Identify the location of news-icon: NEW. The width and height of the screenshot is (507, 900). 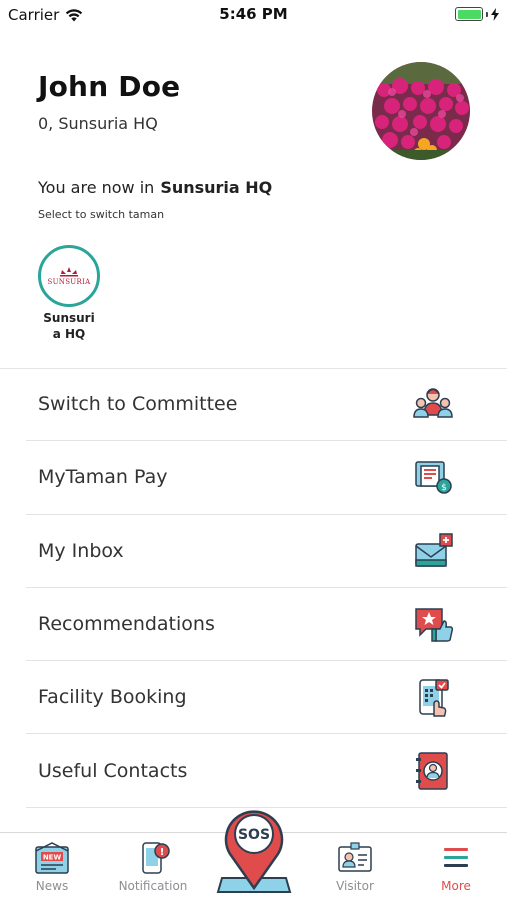
(52, 858).